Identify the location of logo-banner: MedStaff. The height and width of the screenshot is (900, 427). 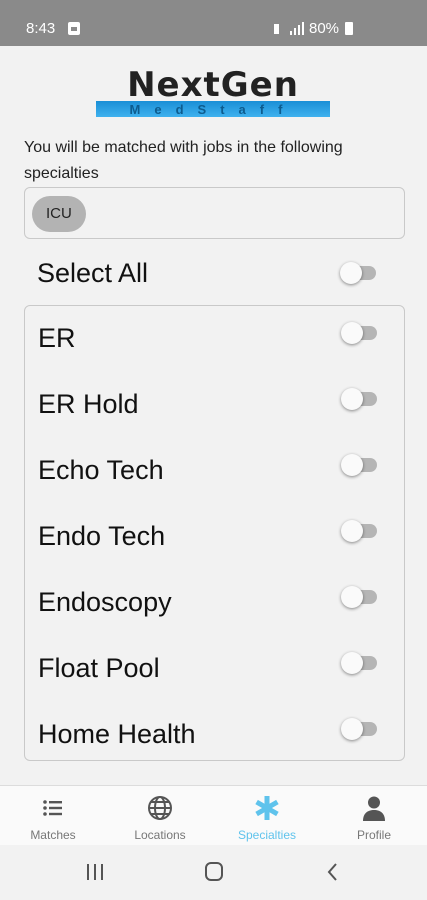
(213, 109).